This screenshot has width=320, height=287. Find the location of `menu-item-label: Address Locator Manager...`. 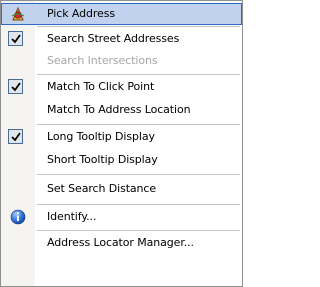

menu-item-label: Address Locator Manager... is located at coordinates (120, 242).